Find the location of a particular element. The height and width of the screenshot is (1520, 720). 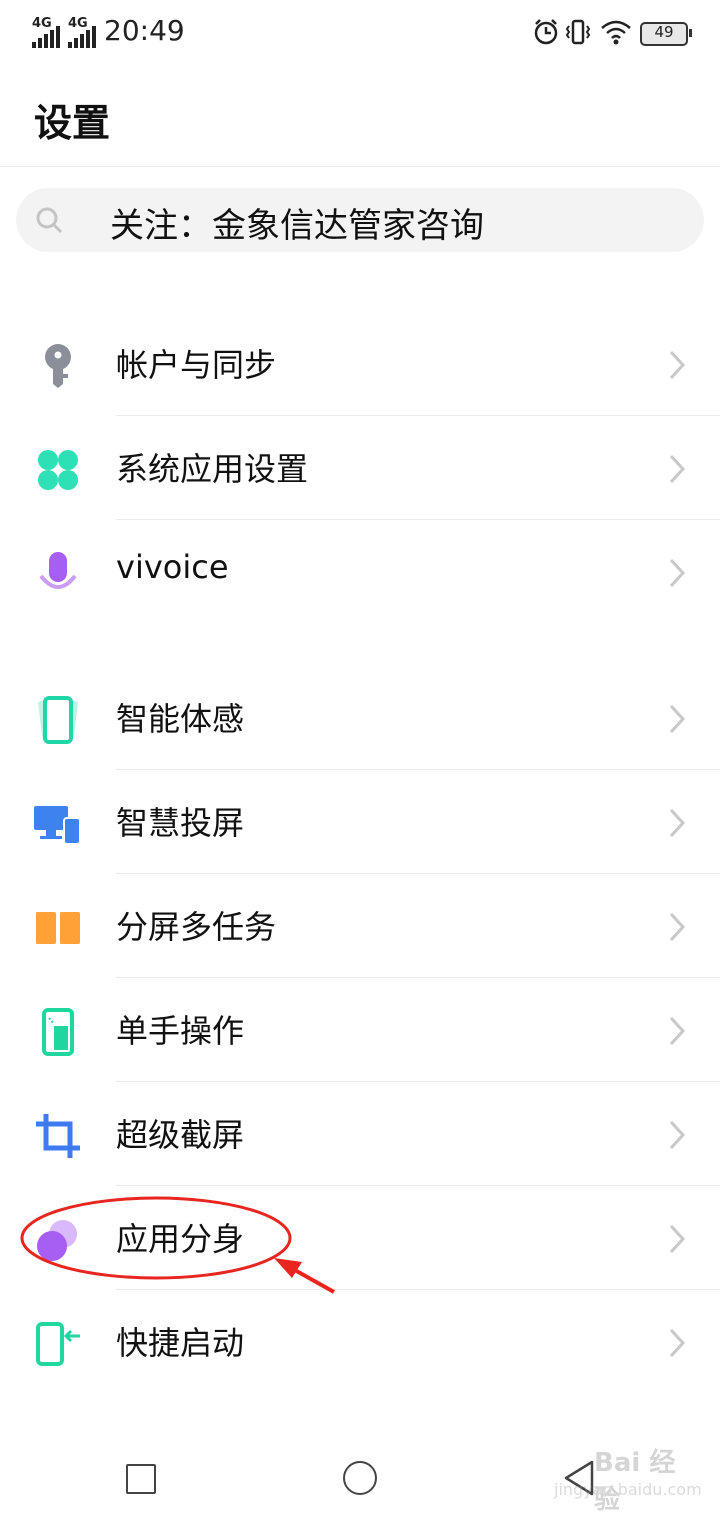

settings-item-label: 分屏多任务 is located at coordinates (196, 927).